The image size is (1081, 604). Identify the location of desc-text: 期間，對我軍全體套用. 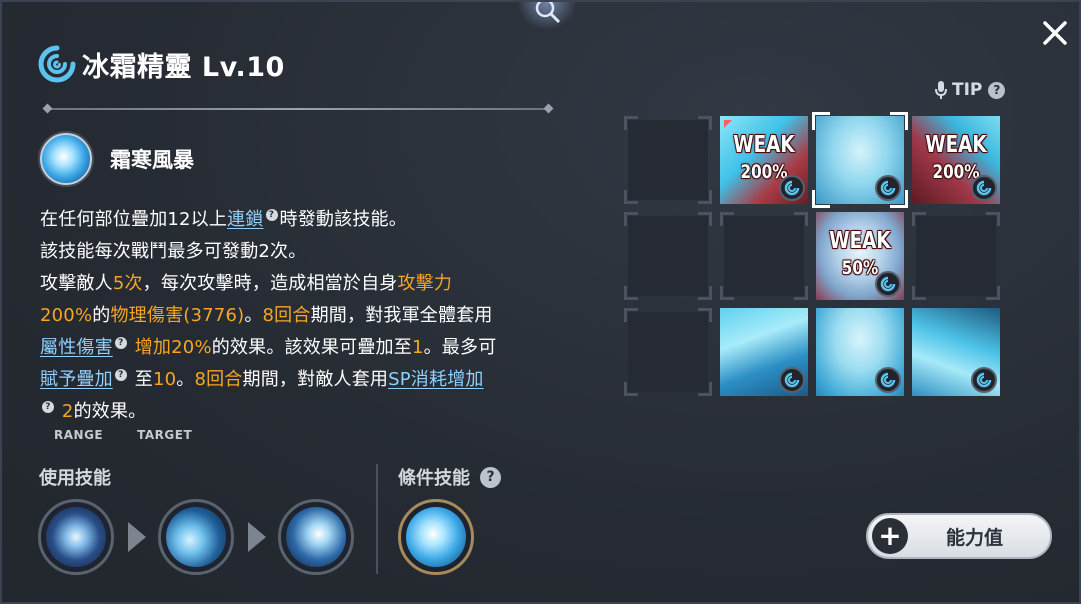
(401, 315).